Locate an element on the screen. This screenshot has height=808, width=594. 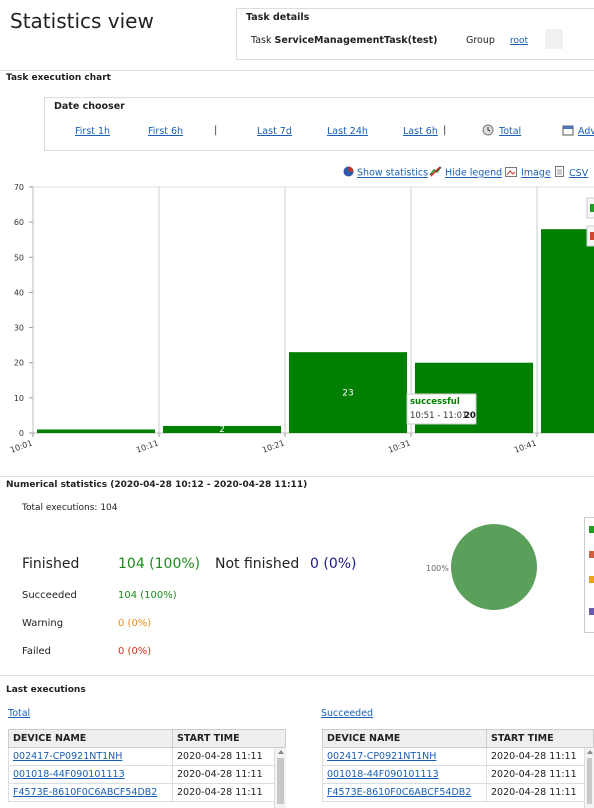
date-first-6h: First 6h is located at coordinates (165, 131).